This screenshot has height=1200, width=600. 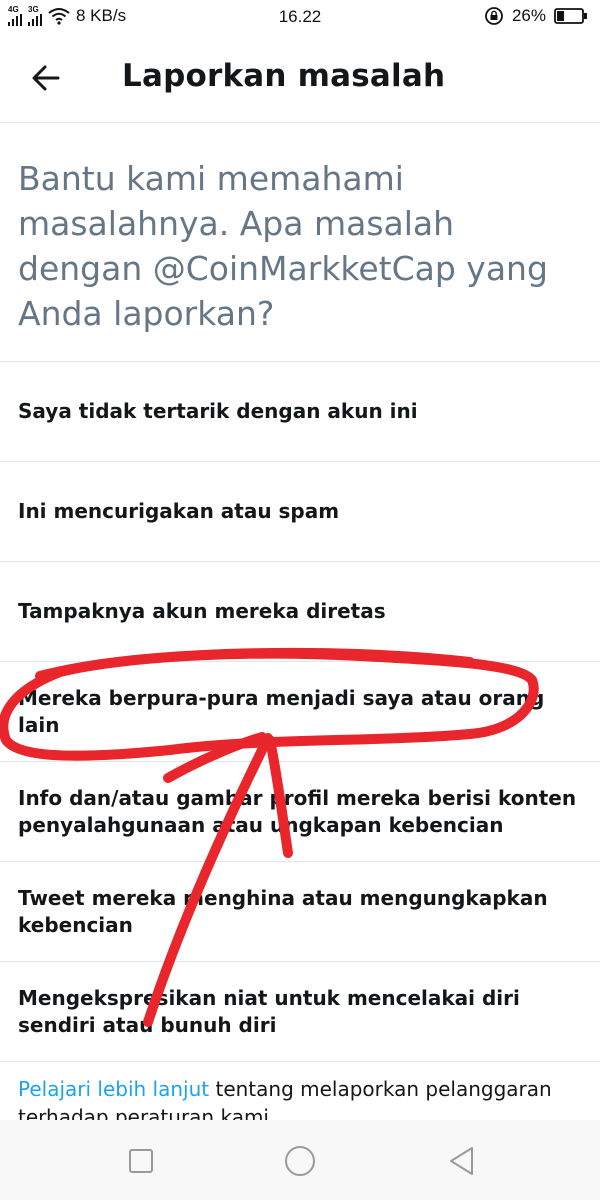 I want to click on arrow-left-icon, so click(x=46, y=78).